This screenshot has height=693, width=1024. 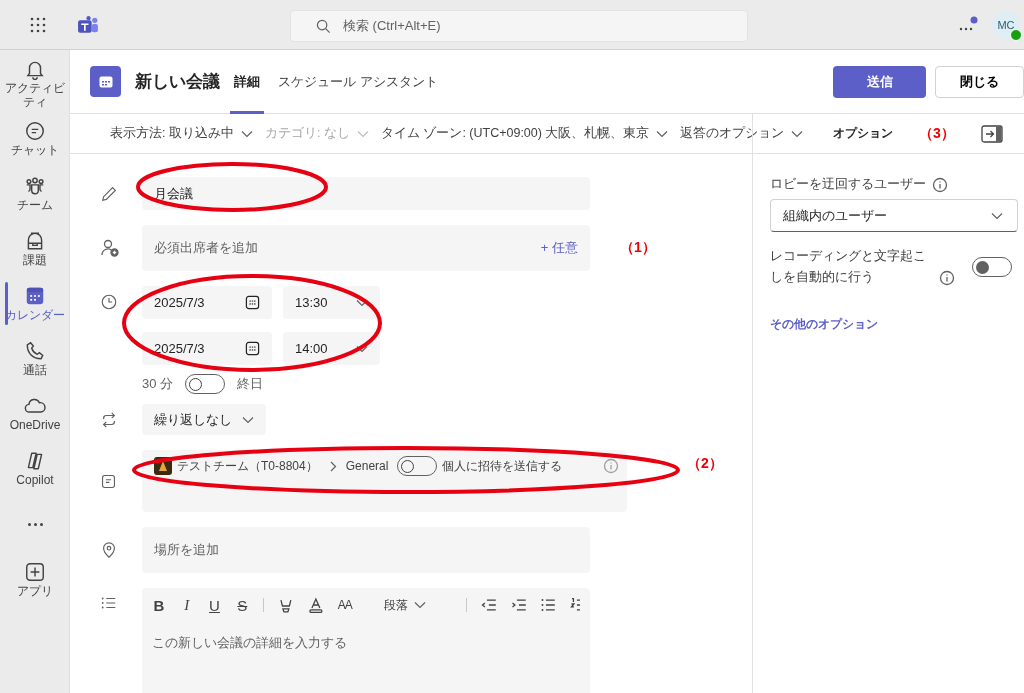 What do you see at coordinates (992, 133) in the screenshot?
I see `collapse-pane-icon` at bounding box center [992, 133].